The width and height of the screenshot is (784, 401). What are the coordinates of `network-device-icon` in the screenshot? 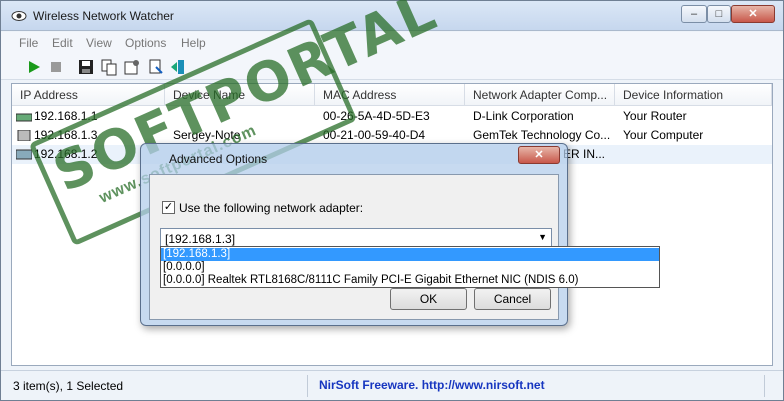 It's located at (24, 154).